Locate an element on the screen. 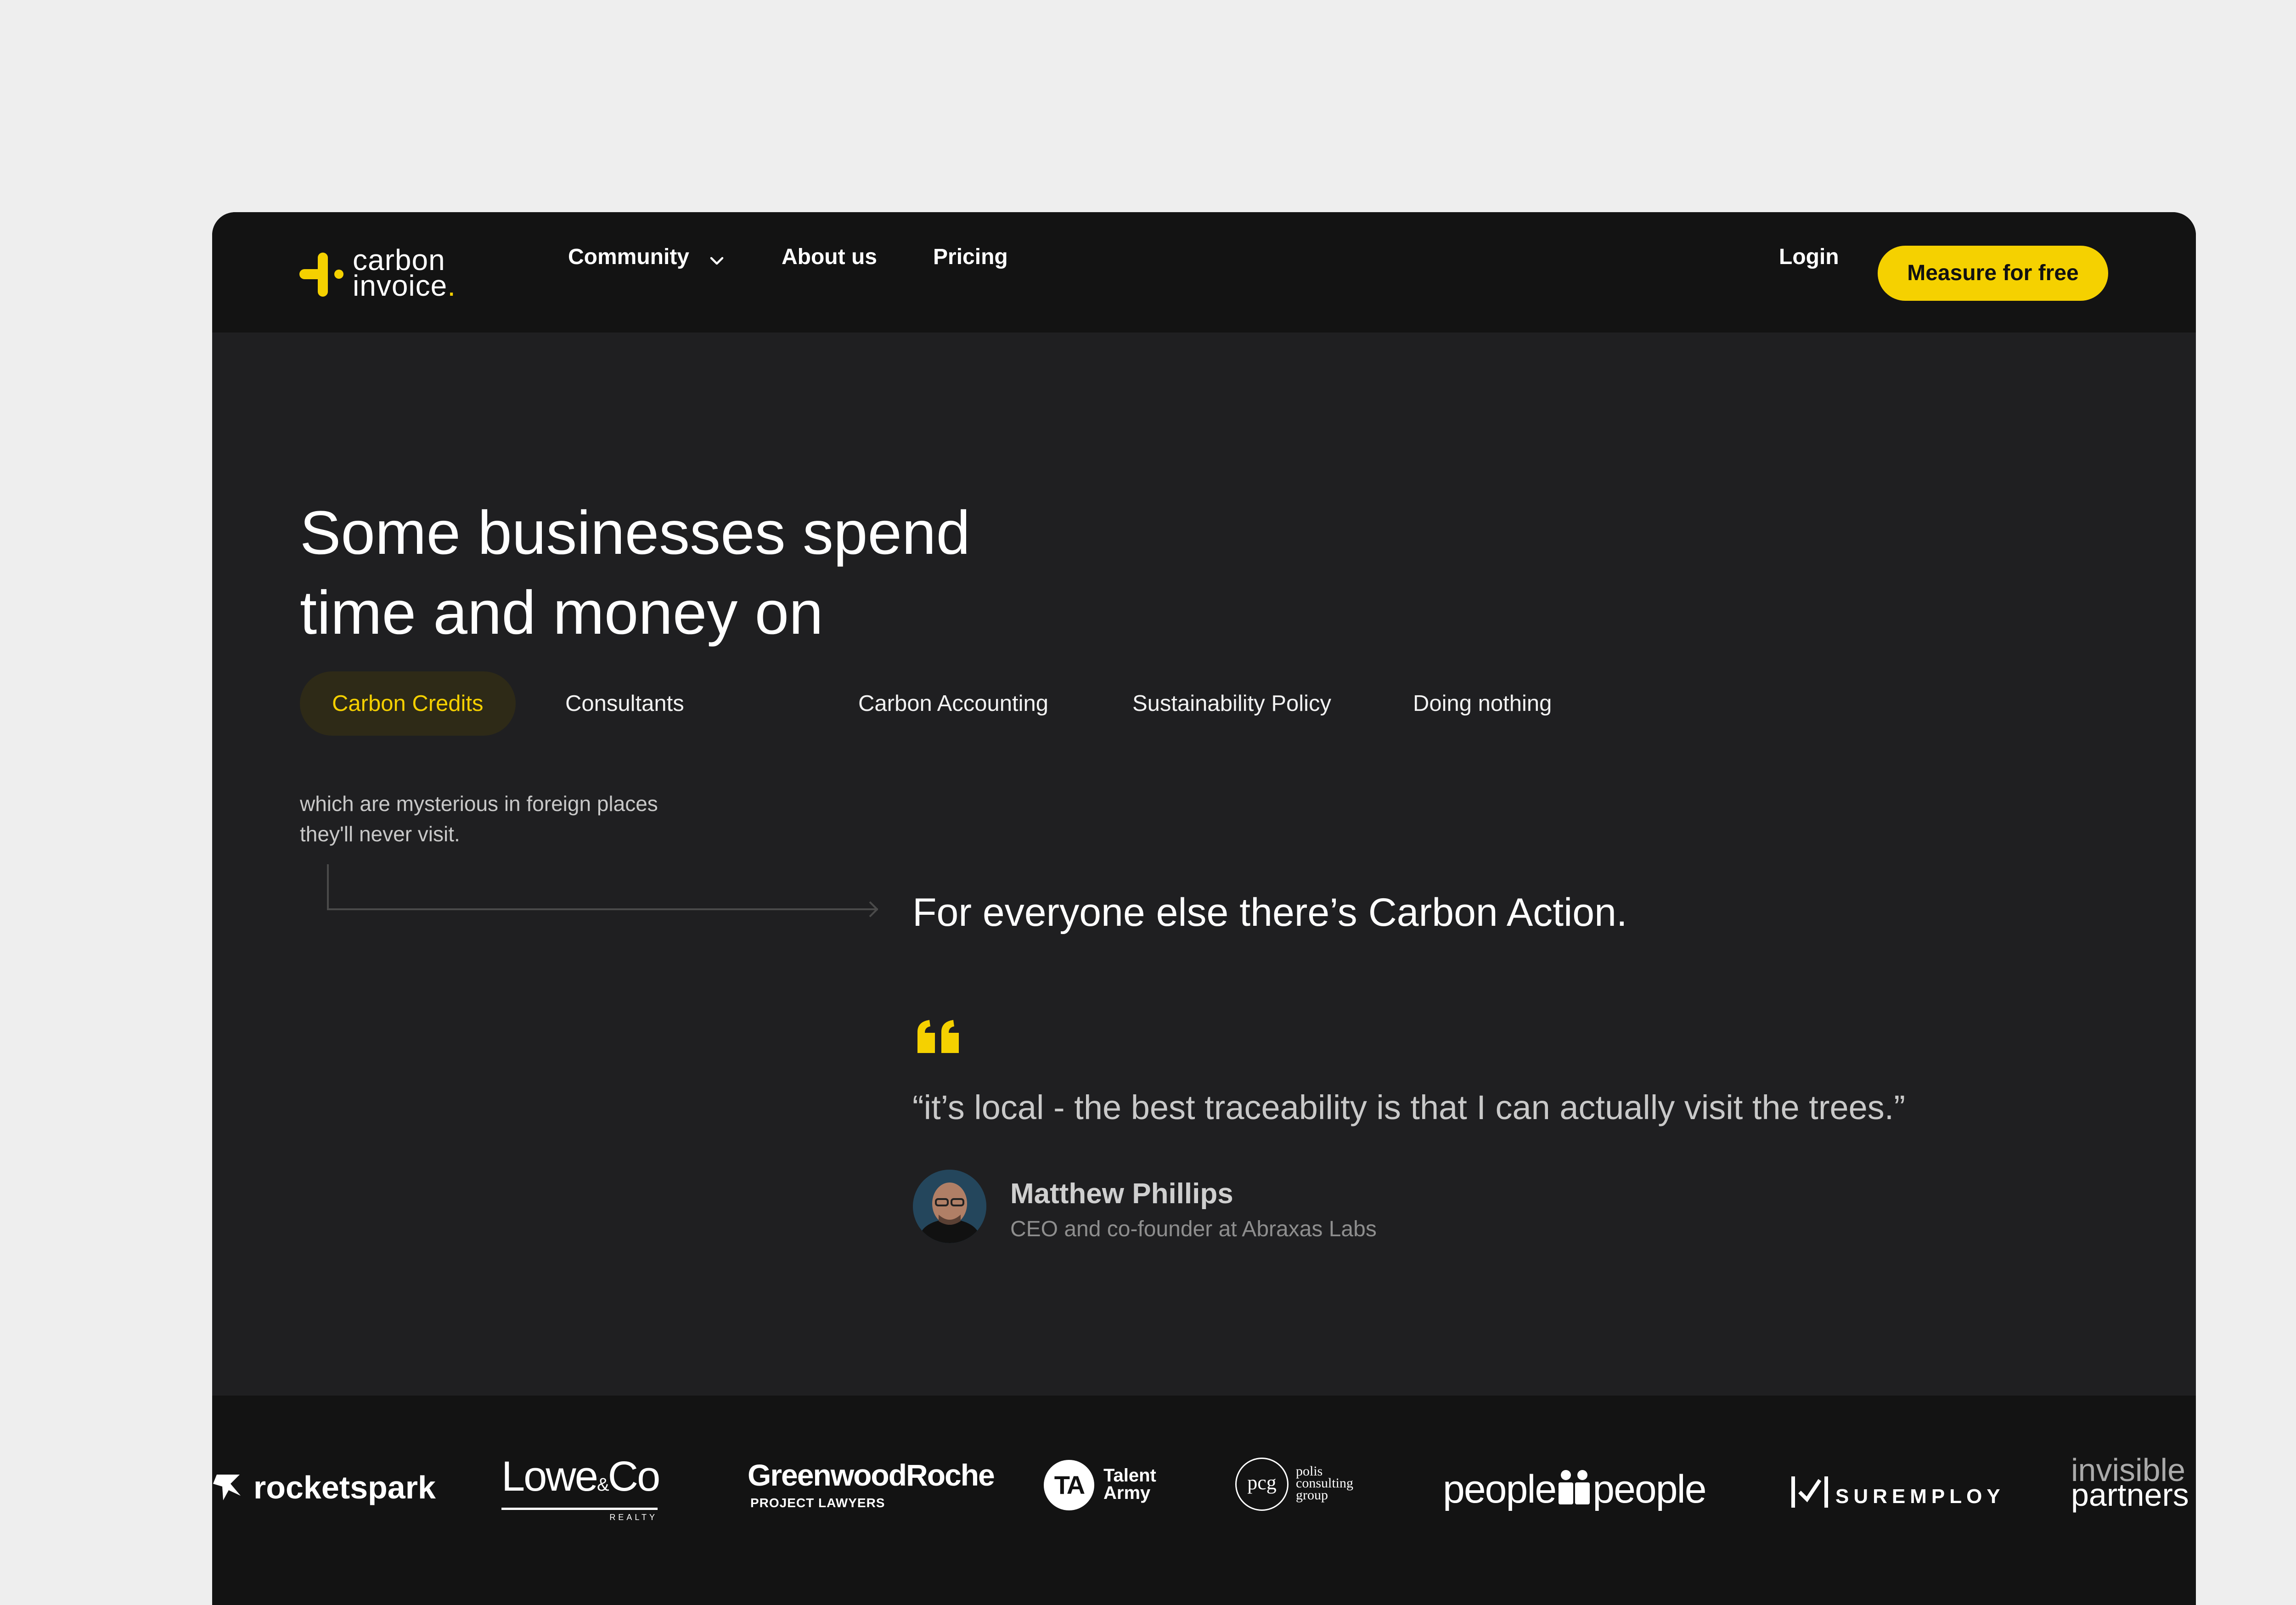 Image resolution: width=2296 pixels, height=1605 pixels. invisible-line-2: partners is located at coordinates (2130, 1495).